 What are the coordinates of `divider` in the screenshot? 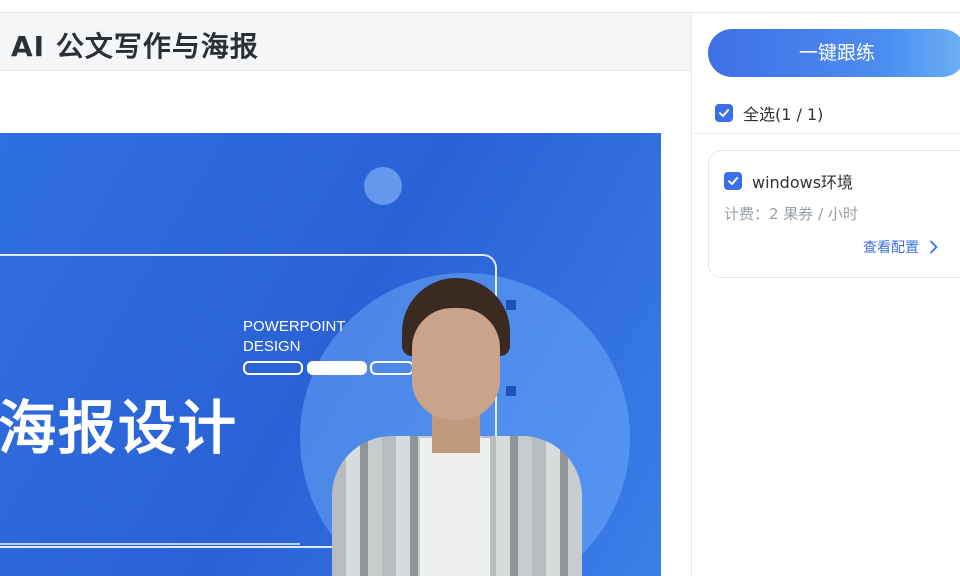 It's located at (826, 133).